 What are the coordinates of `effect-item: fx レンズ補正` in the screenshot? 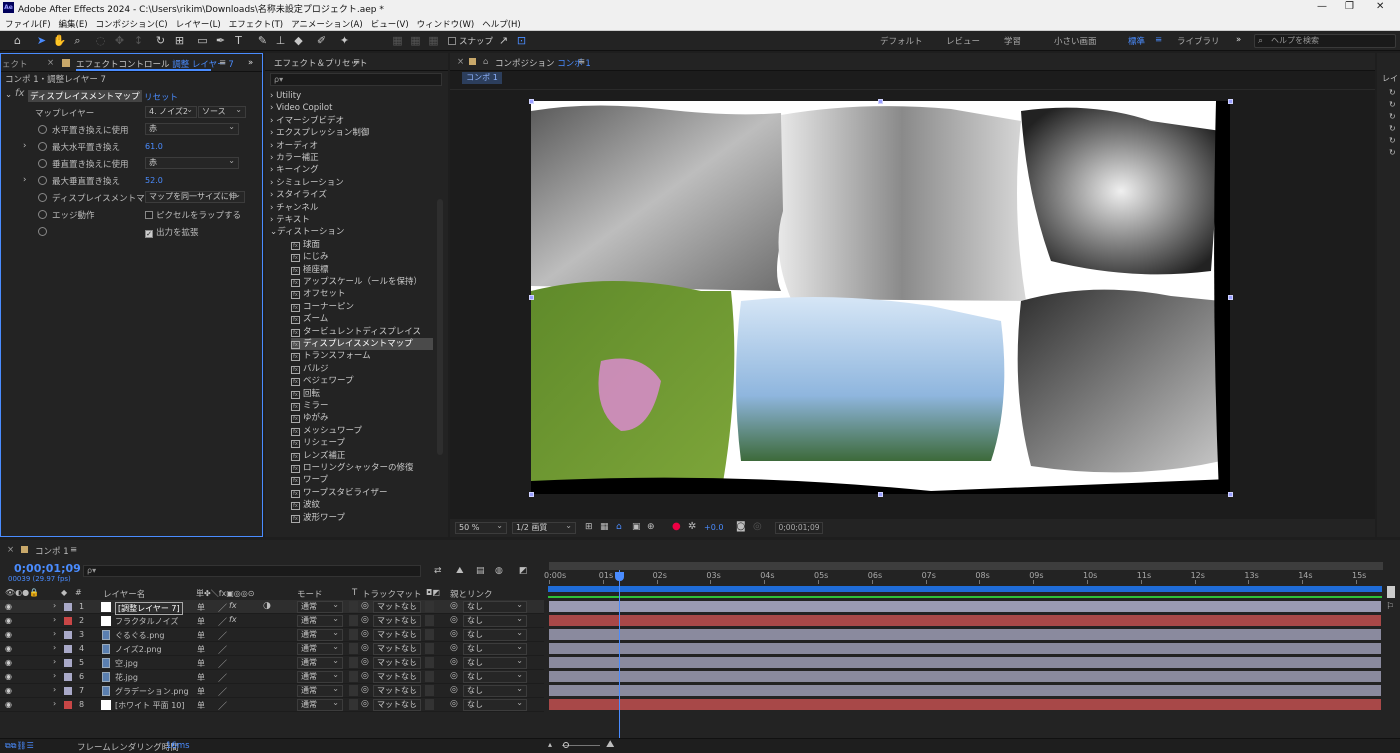 It's located at (318, 456).